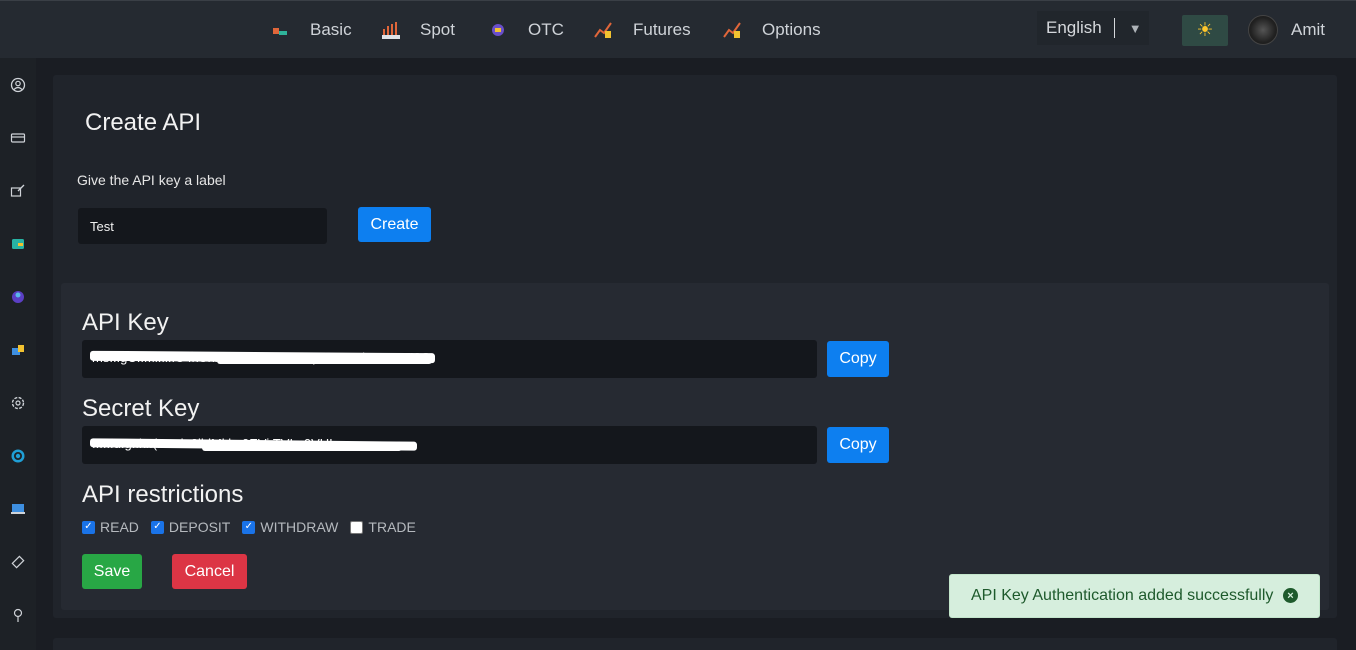 This screenshot has width=1356, height=650. I want to click on label-prompt: Give the API key a label, so click(151, 180).